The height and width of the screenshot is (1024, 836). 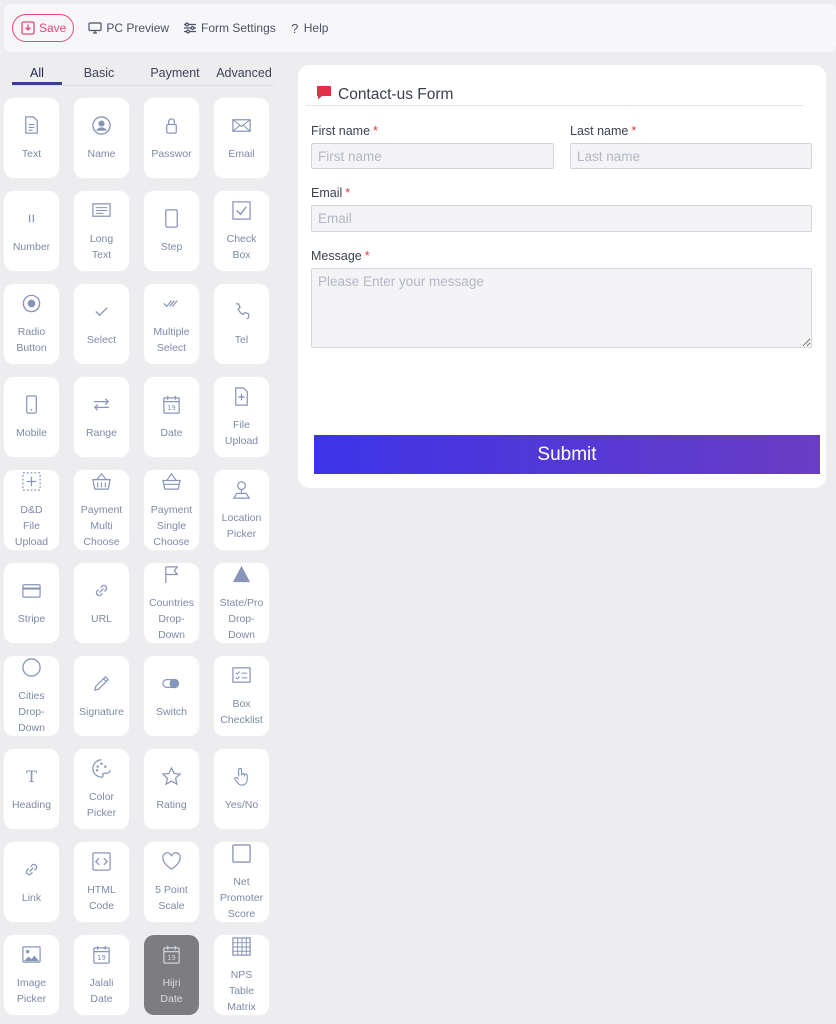 I want to click on number-bars-icon, so click(x=31, y=221).